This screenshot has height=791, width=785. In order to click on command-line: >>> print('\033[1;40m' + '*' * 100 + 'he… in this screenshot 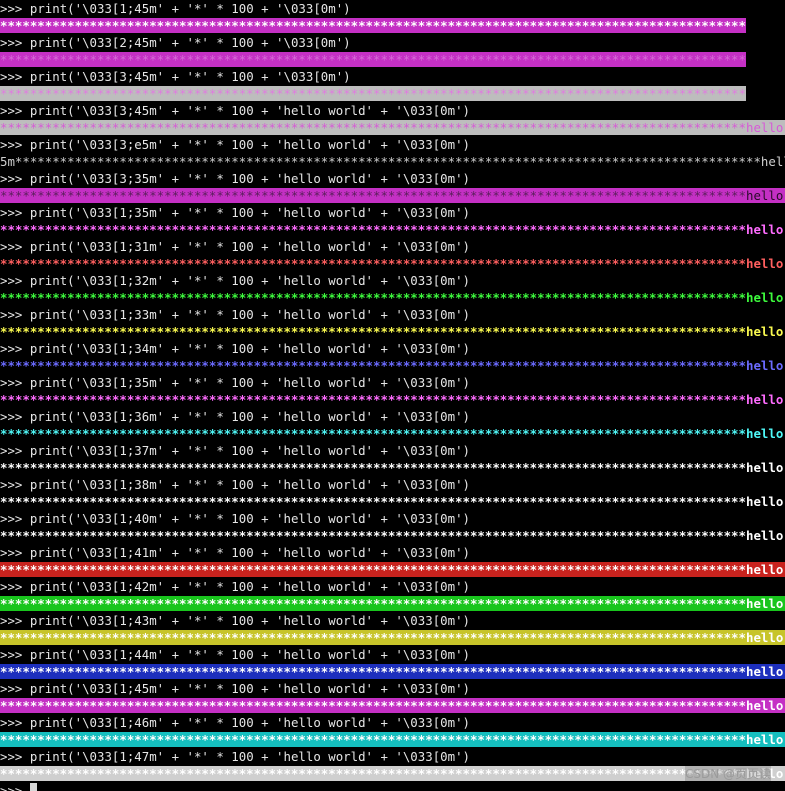, I will do `click(392, 518)`.